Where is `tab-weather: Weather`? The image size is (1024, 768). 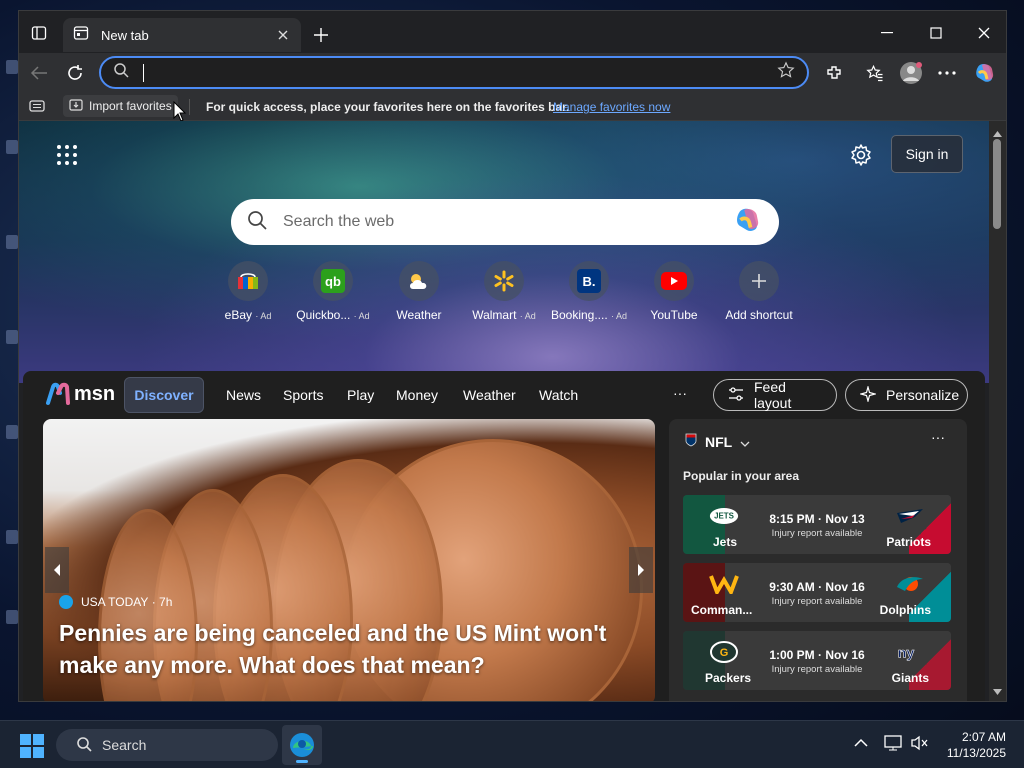
tab-weather: Weather is located at coordinates (489, 395).